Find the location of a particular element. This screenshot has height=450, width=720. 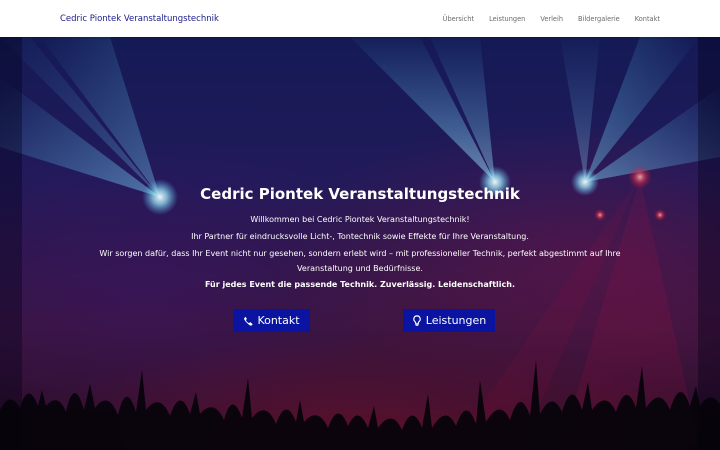

nav-link-kontakt: Kontakt is located at coordinates (647, 19).